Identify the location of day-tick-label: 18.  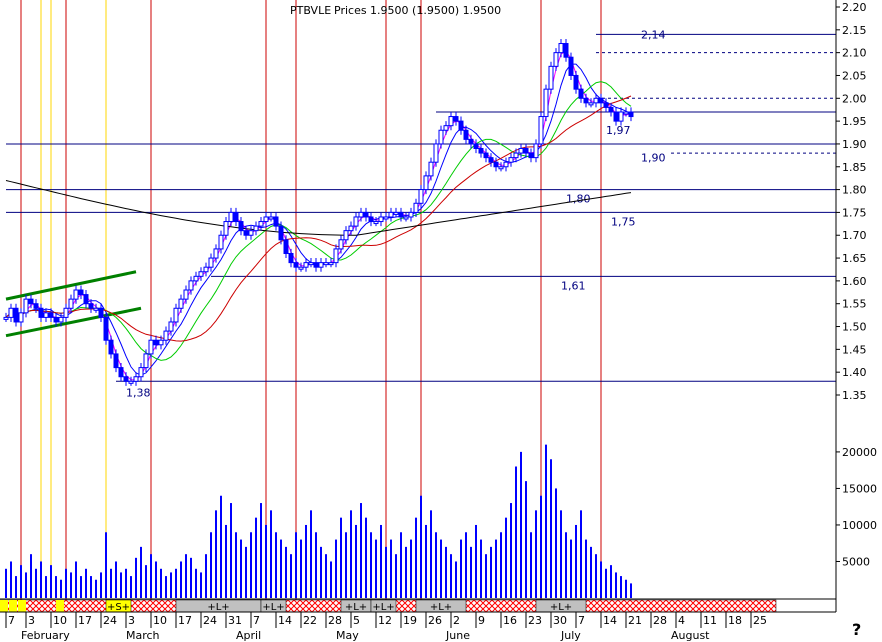
(735, 620).